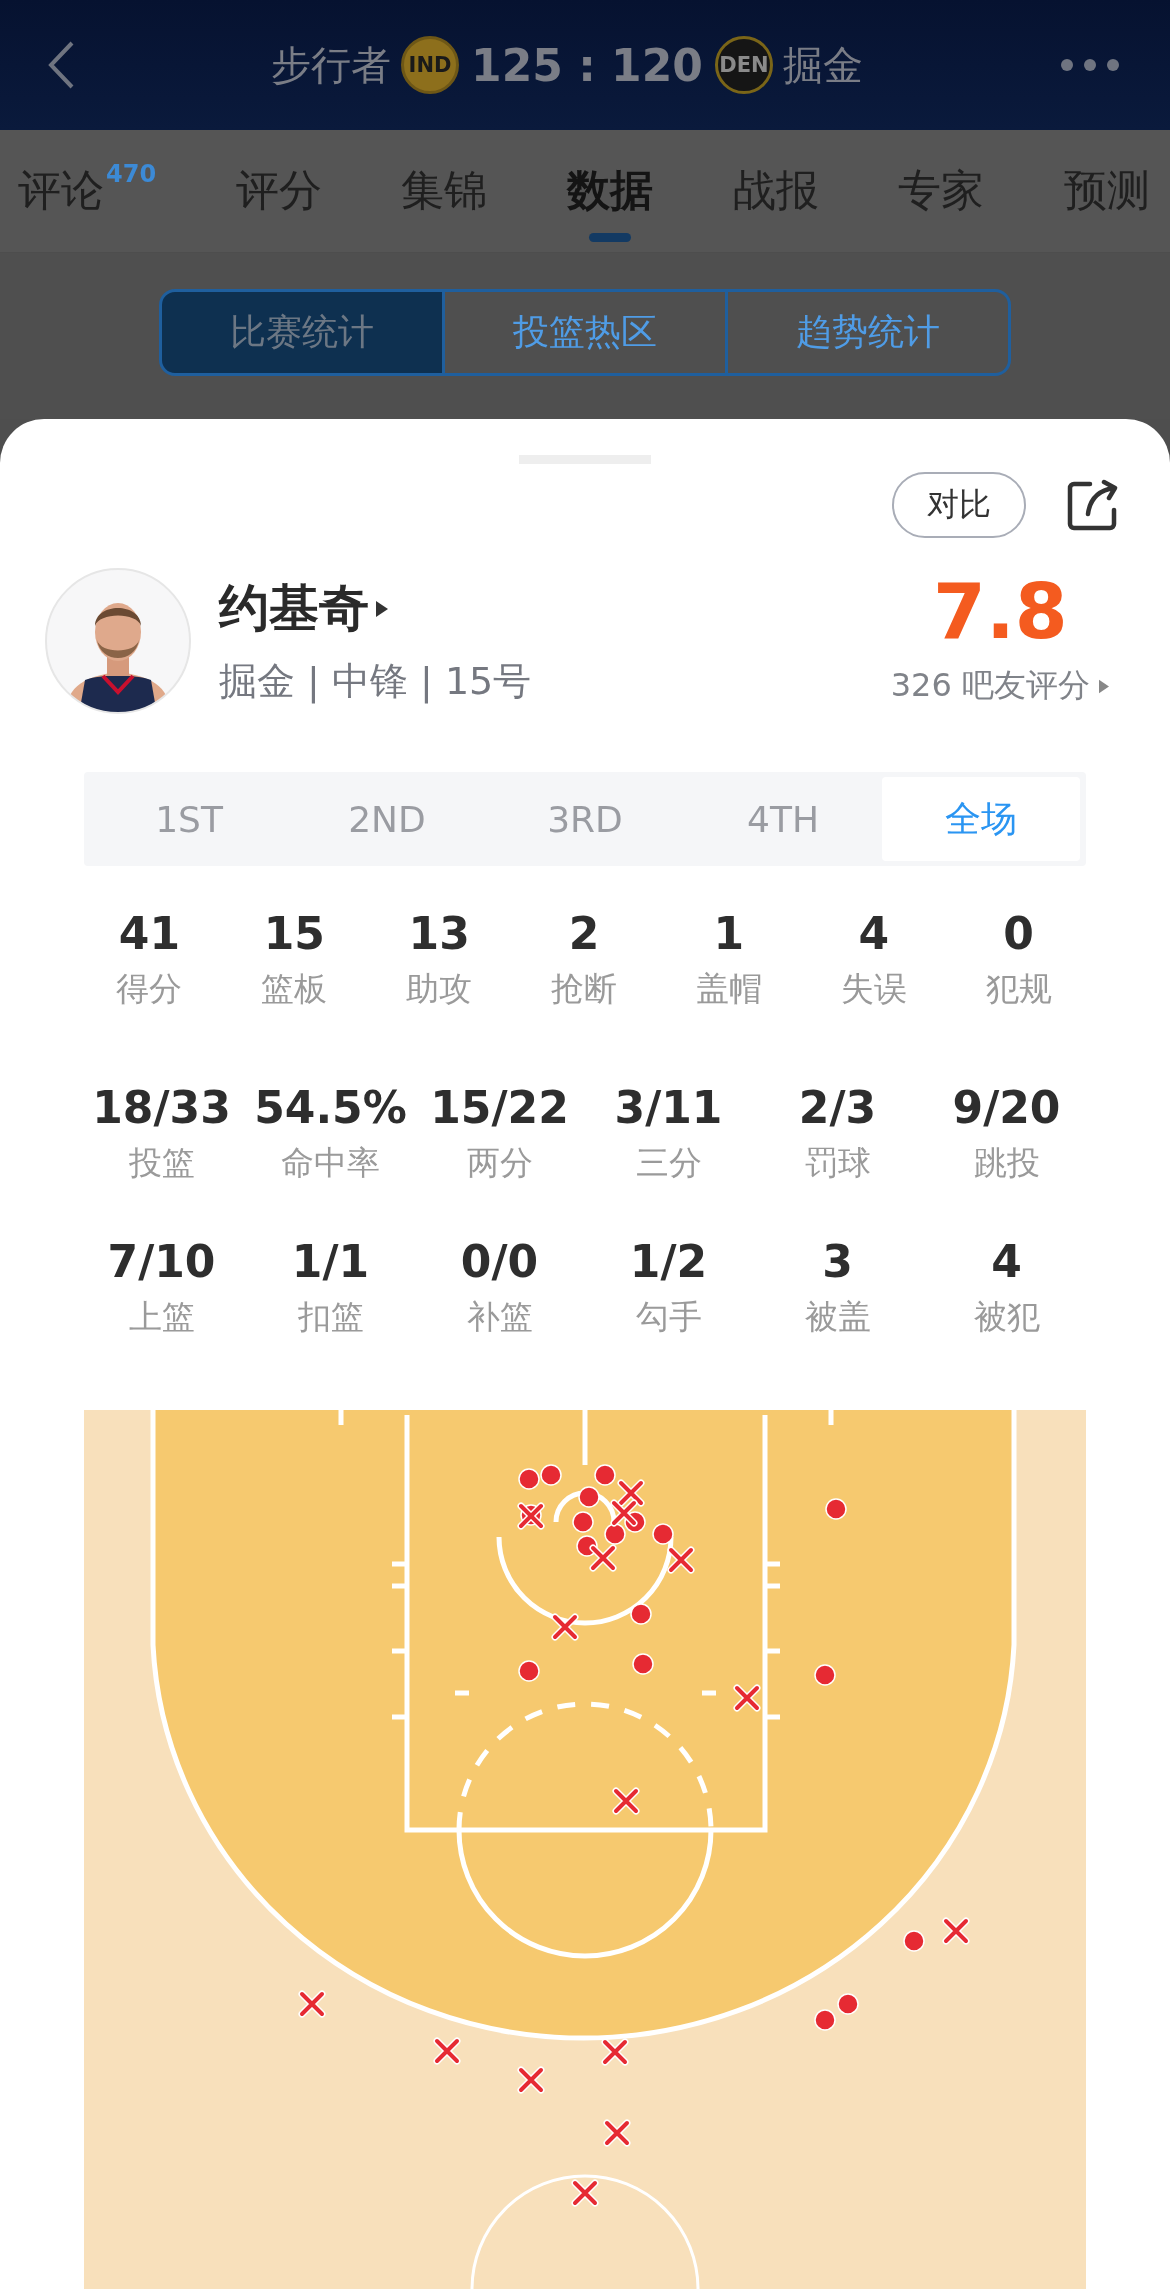 The width and height of the screenshot is (1170, 2289). What do you see at coordinates (499, 1317) in the screenshot?
I see `stat-label: 补篮` at bounding box center [499, 1317].